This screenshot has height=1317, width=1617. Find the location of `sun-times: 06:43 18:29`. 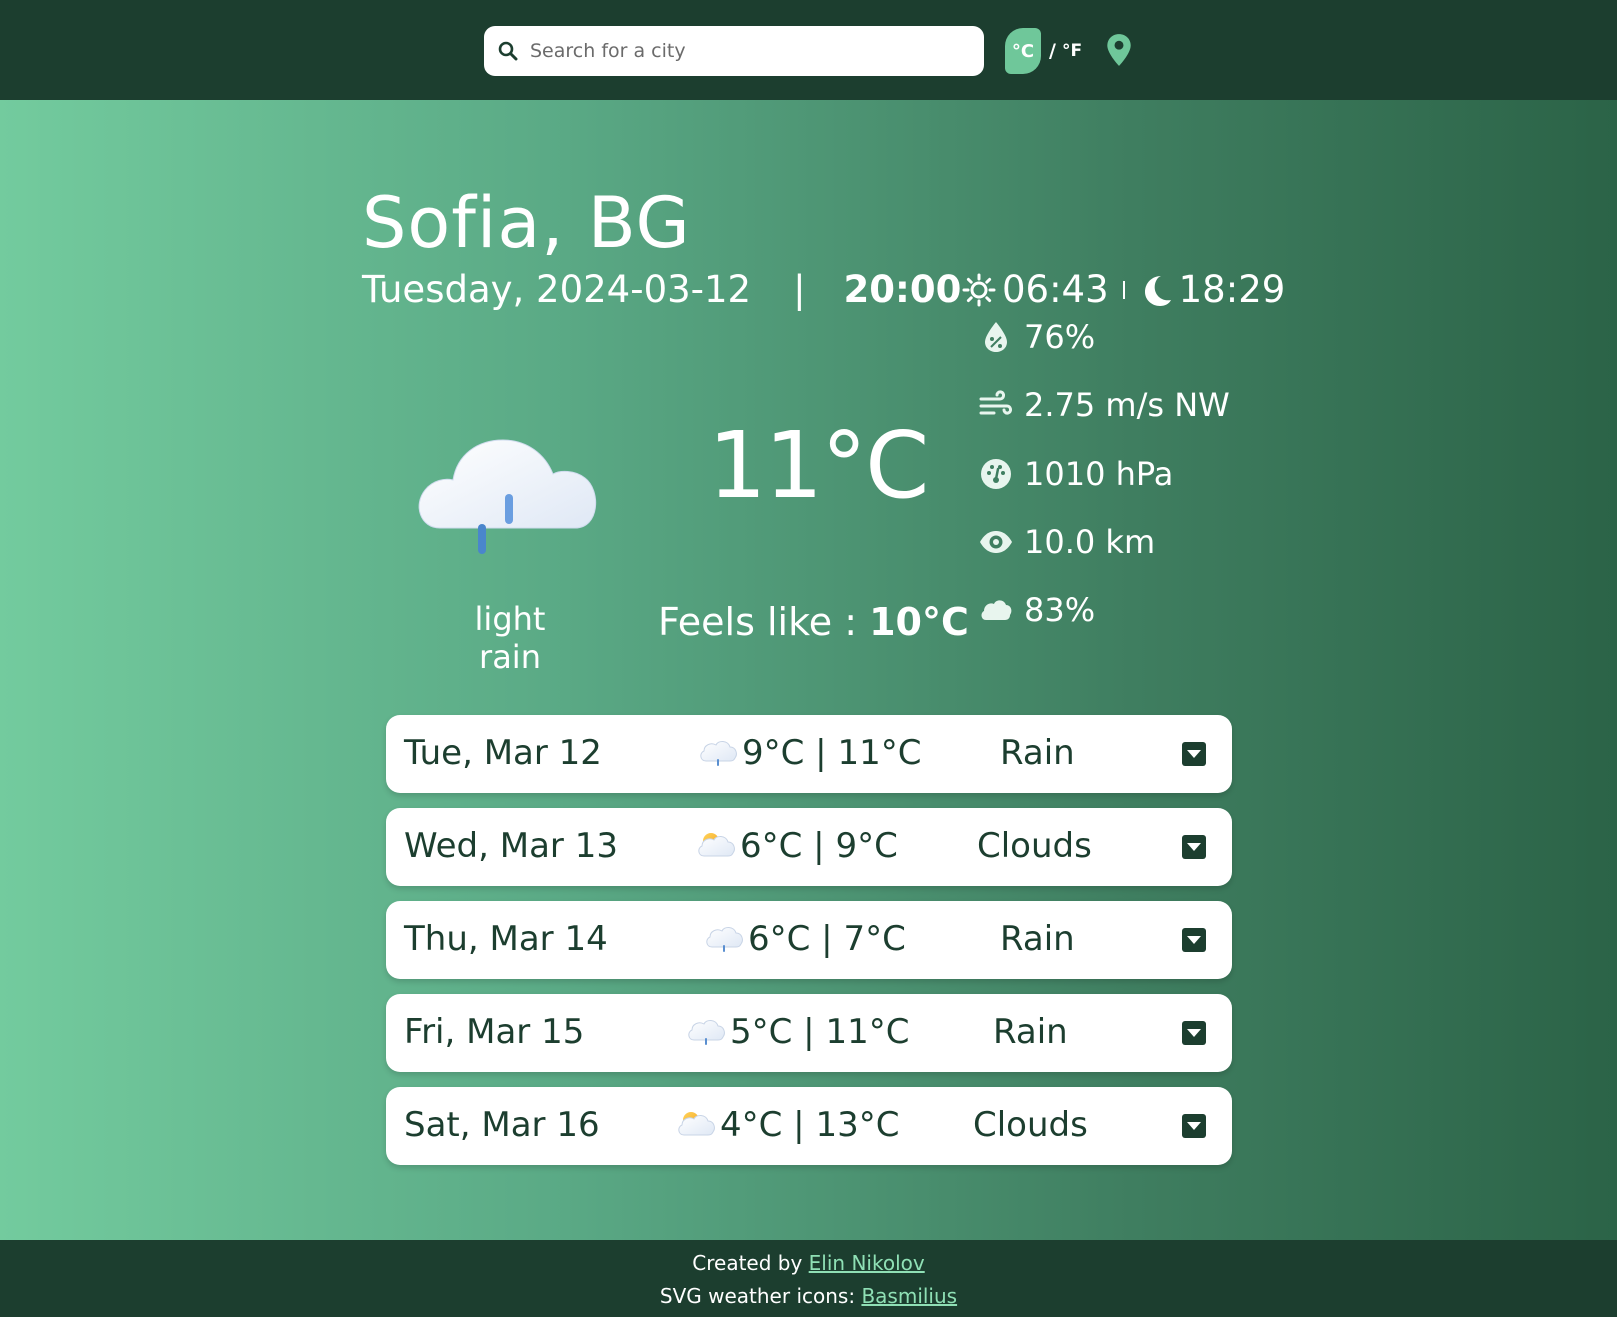

sun-times: 06:43 18:29 is located at coordinates (1123, 289).